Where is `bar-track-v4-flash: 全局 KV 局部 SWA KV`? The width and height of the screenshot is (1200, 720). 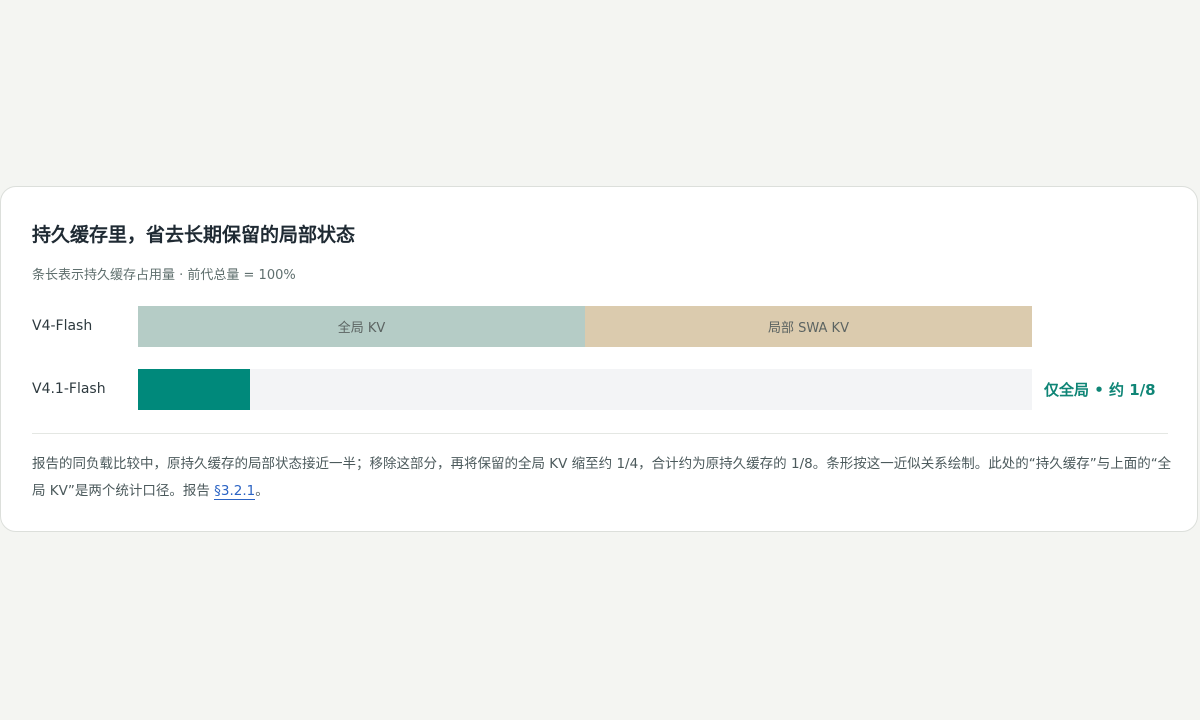 bar-track-v4-flash: 全局 KV 局部 SWA KV is located at coordinates (585, 326).